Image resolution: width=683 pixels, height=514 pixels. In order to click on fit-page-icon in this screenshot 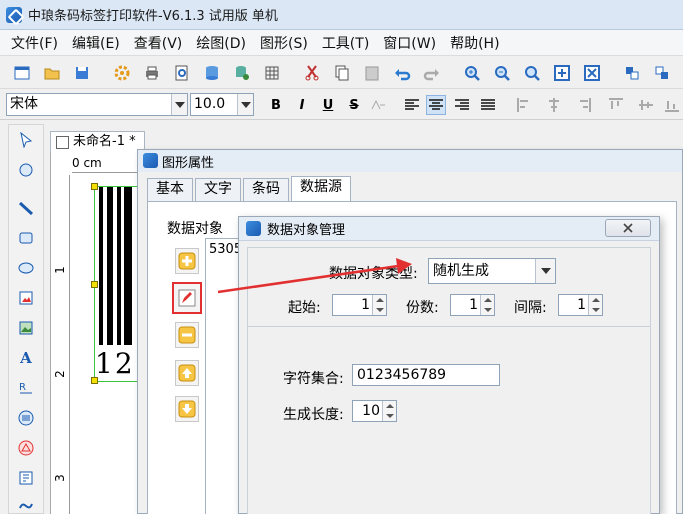, I will do `click(562, 73)`.